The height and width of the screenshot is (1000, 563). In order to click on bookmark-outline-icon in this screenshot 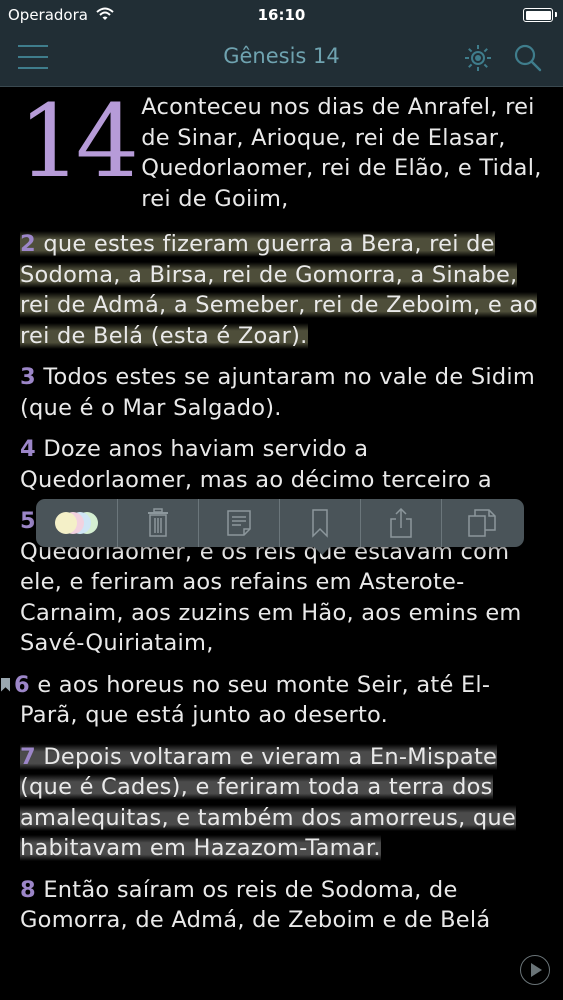, I will do `click(319, 523)`.